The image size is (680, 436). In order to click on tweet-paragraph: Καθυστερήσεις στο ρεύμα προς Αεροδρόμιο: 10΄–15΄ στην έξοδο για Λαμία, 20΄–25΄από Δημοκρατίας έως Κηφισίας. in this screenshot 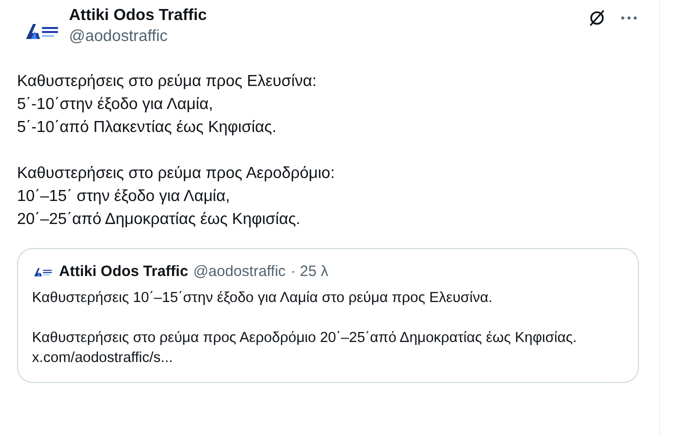, I will do `click(176, 197)`.